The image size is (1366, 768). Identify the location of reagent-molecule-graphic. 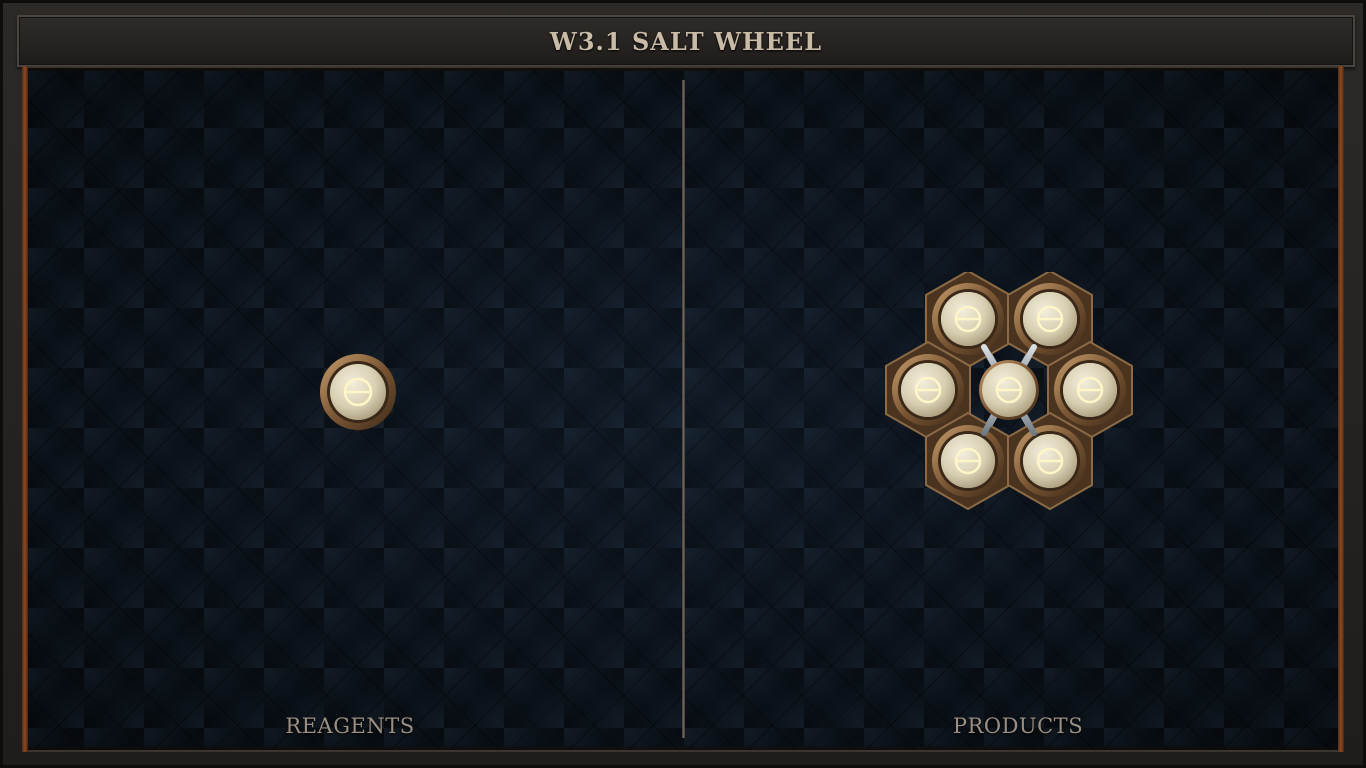
(358, 392).